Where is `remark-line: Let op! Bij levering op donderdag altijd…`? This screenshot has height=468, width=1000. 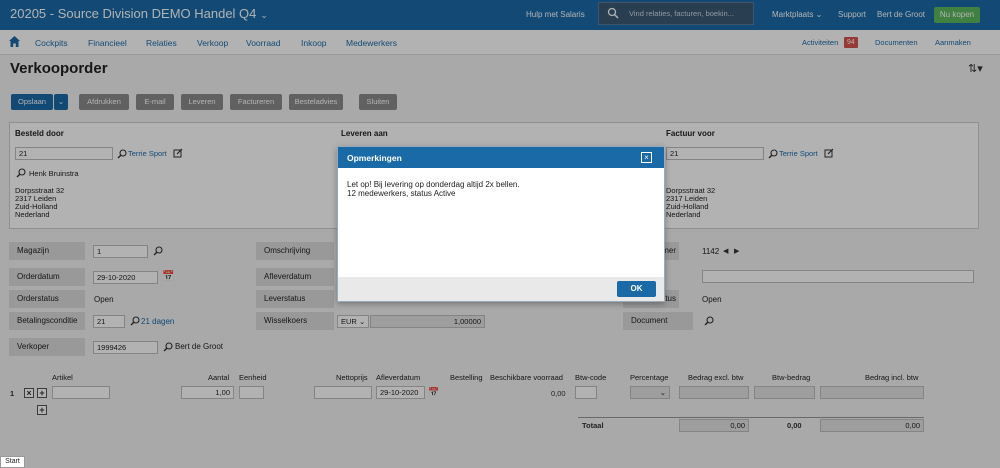 remark-line: Let op! Bij levering op donderdag altijd… is located at coordinates (433, 184).